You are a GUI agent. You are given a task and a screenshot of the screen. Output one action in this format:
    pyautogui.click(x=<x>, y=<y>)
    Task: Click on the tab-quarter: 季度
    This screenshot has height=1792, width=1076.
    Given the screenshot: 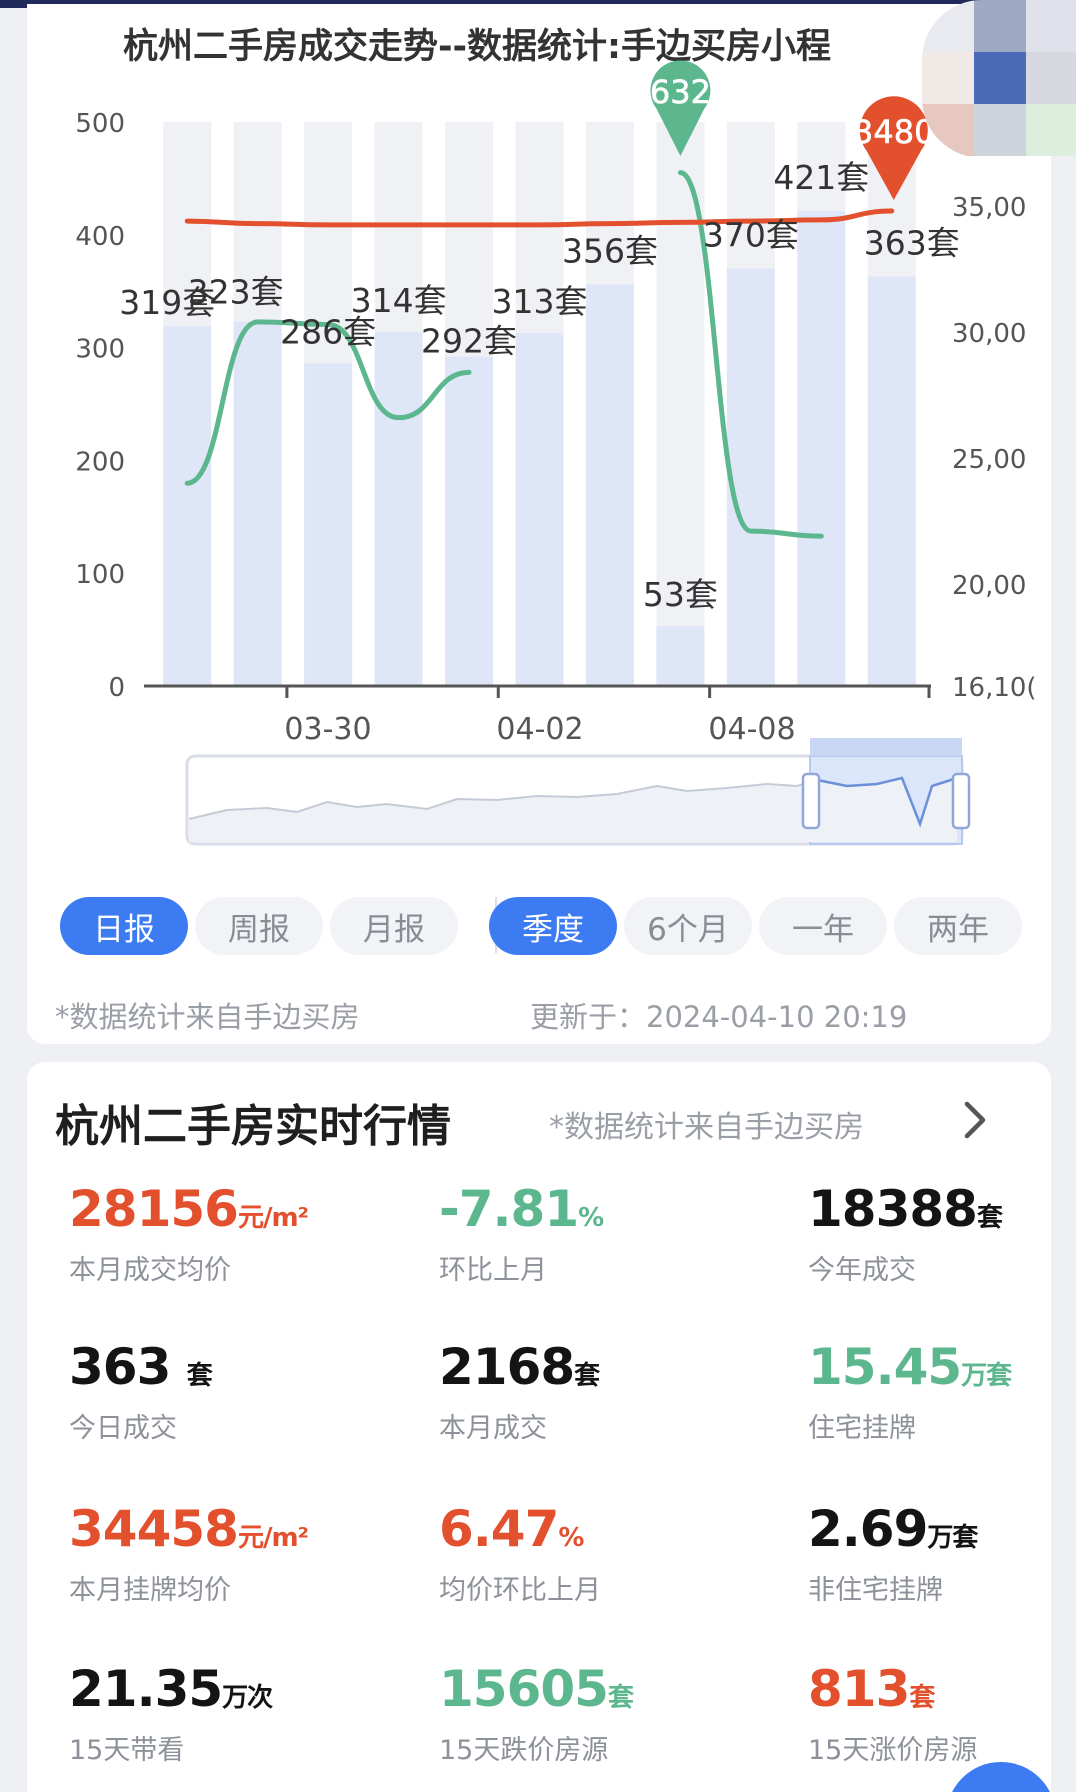 What is the action you would take?
    pyautogui.click(x=553, y=926)
    